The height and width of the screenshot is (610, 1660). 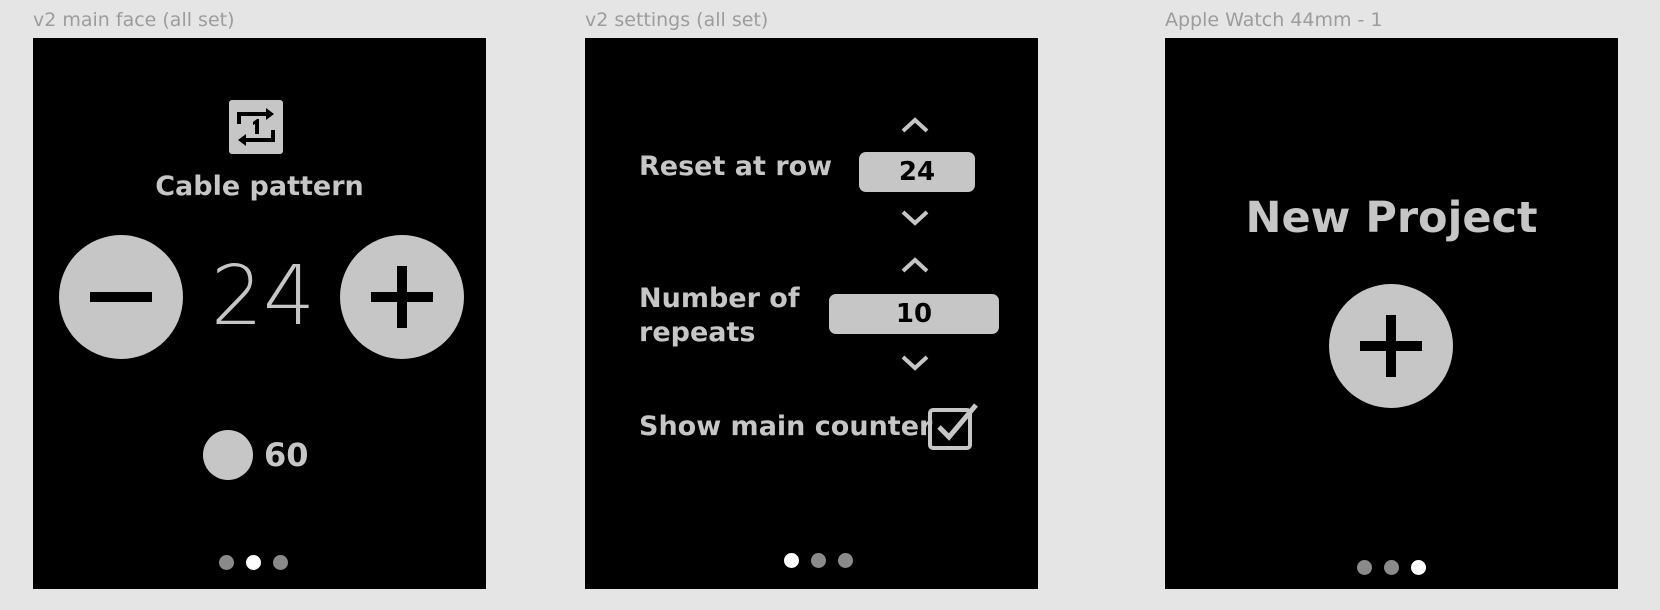 I want to click on main-counter-indicator, so click(x=228, y=455).